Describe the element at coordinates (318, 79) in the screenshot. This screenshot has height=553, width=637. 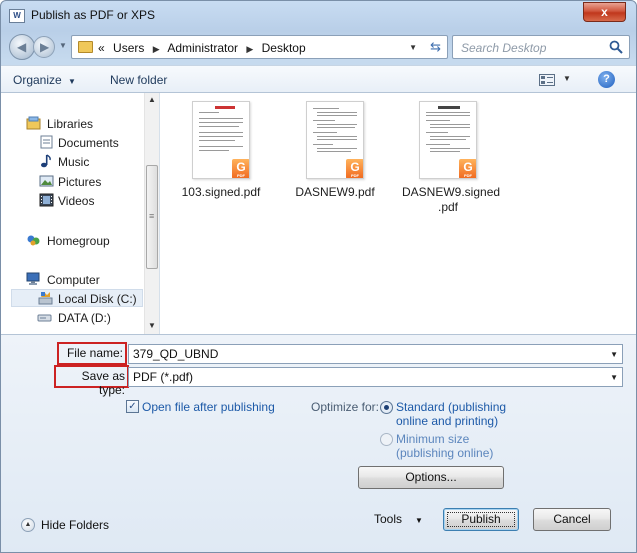
I see `command-bar: Organize ▼ New folder ▼ ?` at that location.